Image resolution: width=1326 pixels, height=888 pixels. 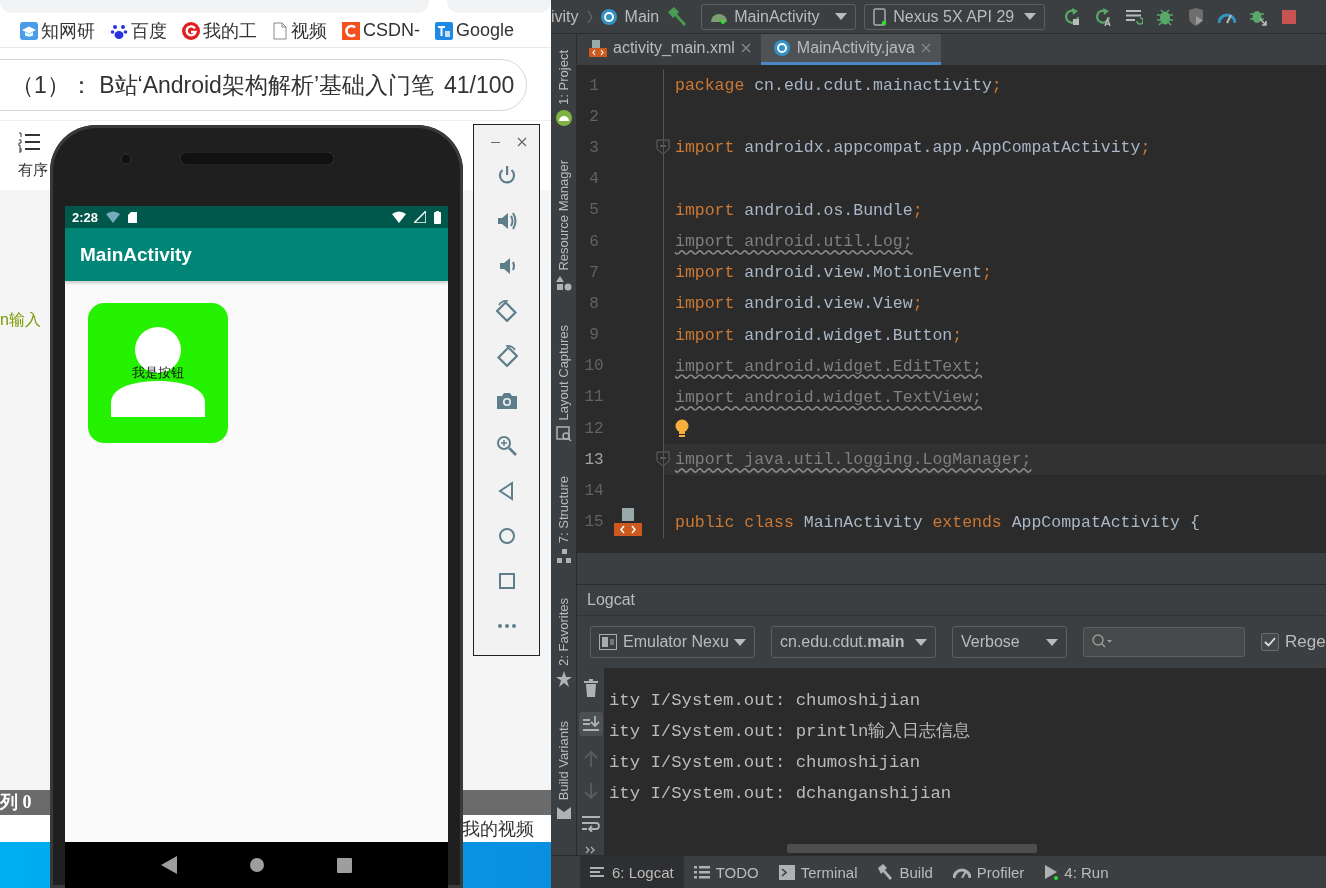 What do you see at coordinates (819, 335) in the screenshot?
I see `code-line: import android.widget.Button;` at bounding box center [819, 335].